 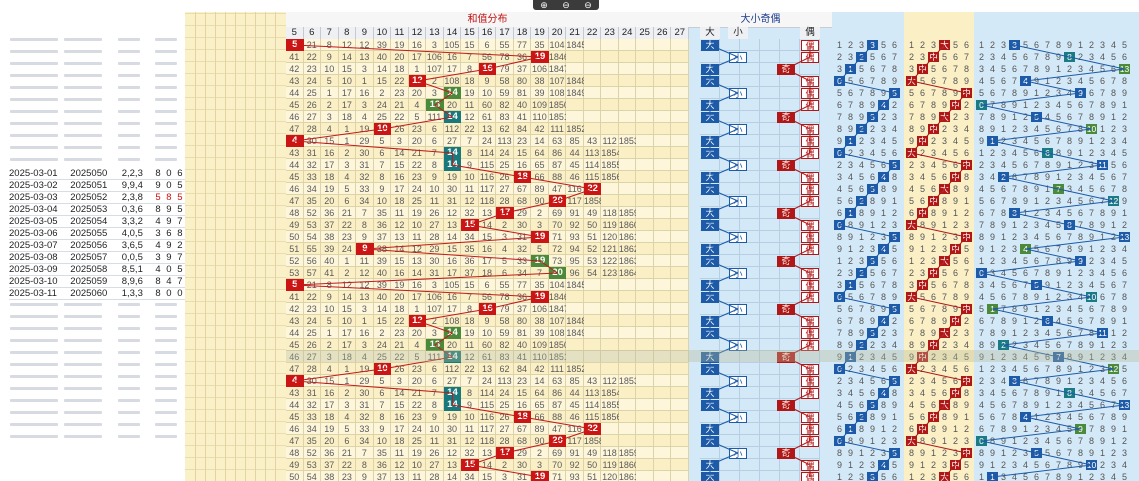 I want to click on sum-cell: 9, so click(x=435, y=417).